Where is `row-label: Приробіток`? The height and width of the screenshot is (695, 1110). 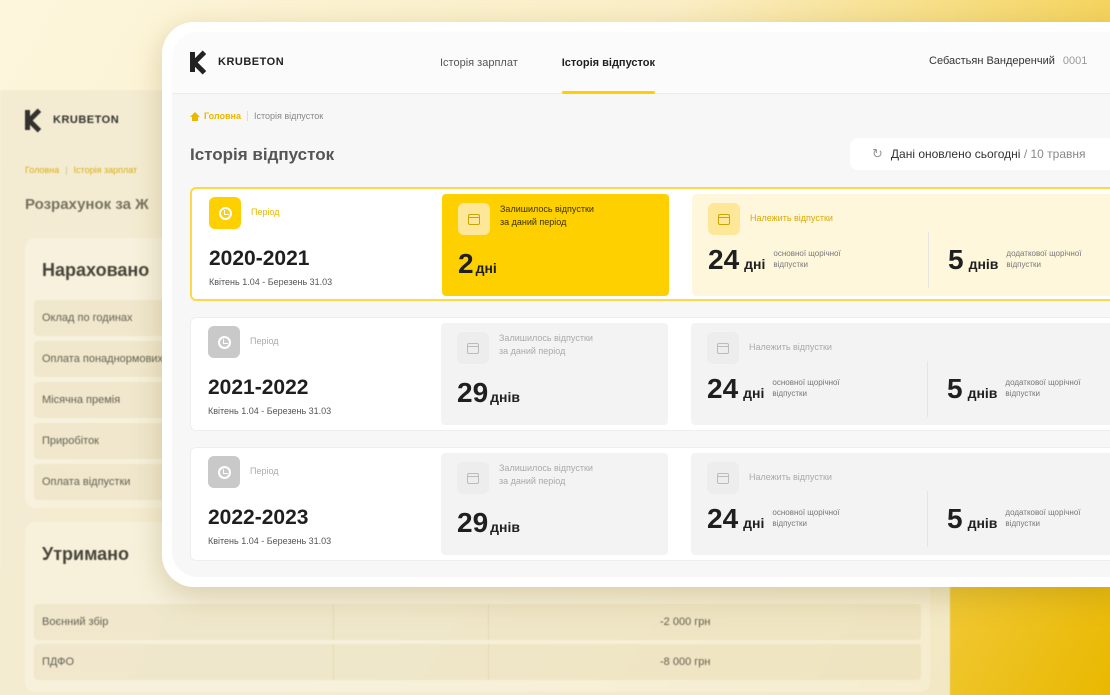
row-label: Приробіток is located at coordinates (70, 441).